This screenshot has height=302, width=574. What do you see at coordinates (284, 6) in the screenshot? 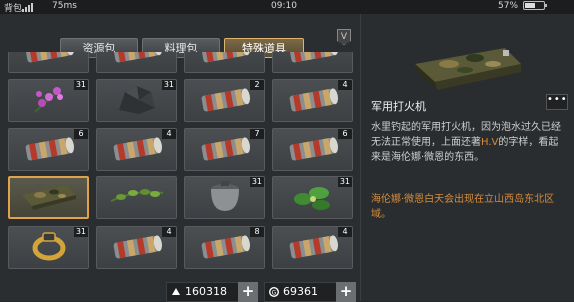
I see `clock: 09:10` at bounding box center [284, 6].